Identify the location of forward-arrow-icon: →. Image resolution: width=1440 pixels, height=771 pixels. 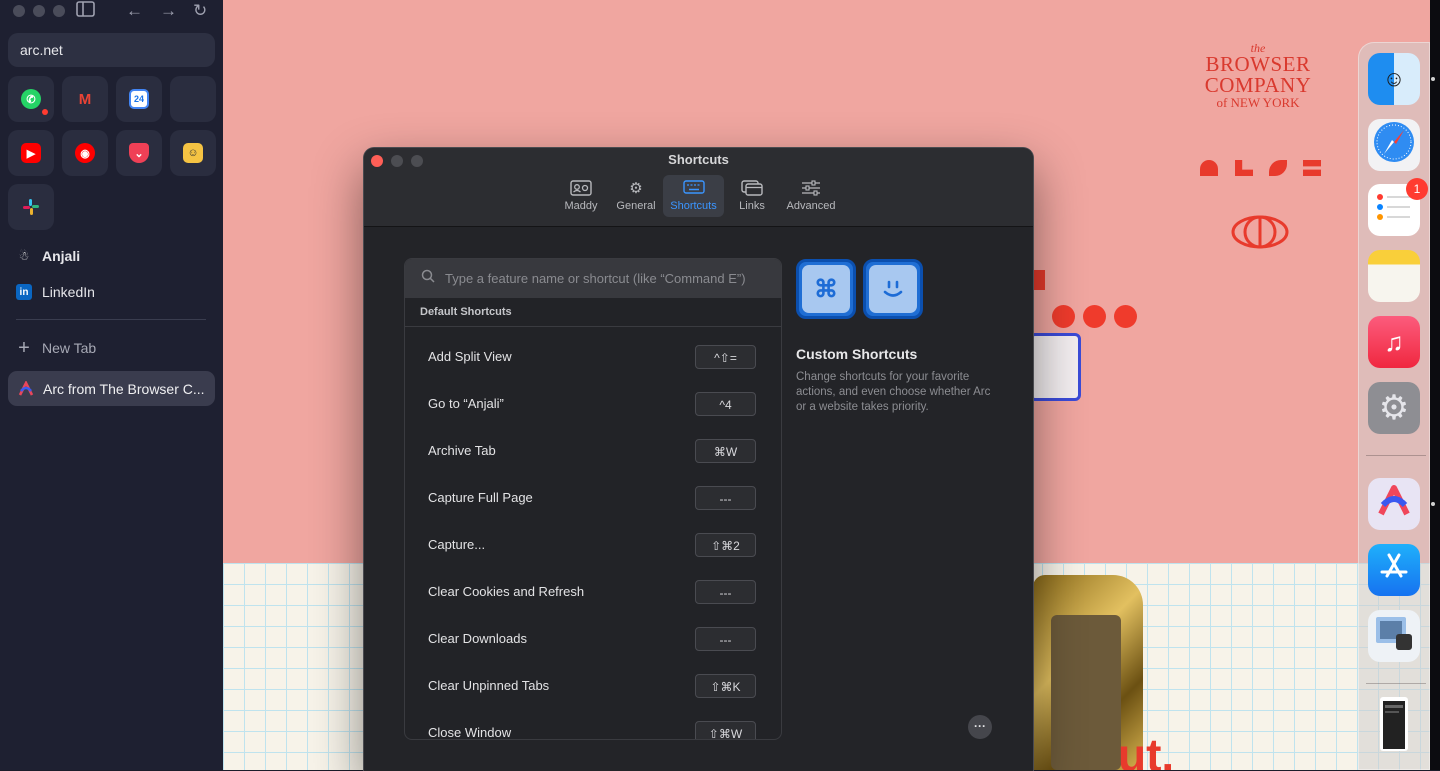
(168, 11).